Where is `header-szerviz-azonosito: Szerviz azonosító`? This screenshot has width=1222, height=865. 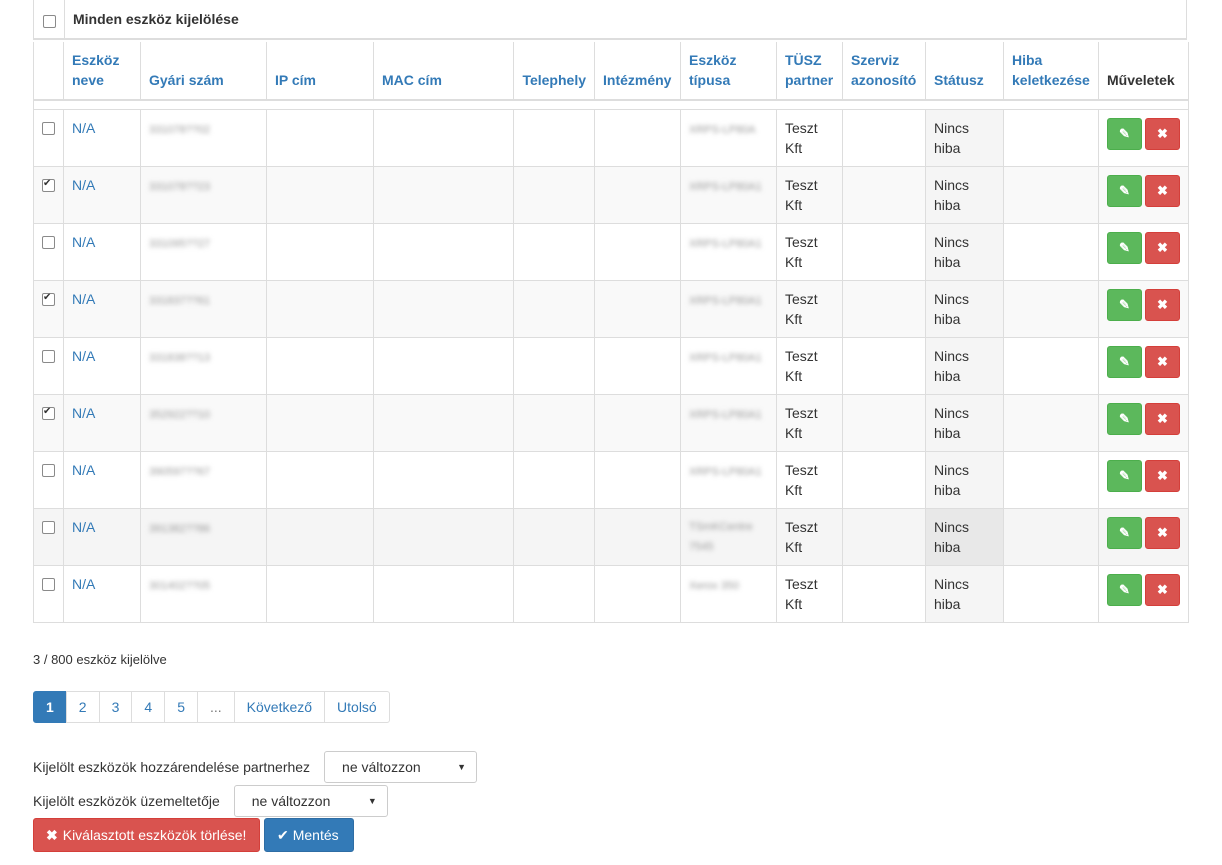 header-szerviz-azonosito: Szerviz azonosító is located at coordinates (884, 71).